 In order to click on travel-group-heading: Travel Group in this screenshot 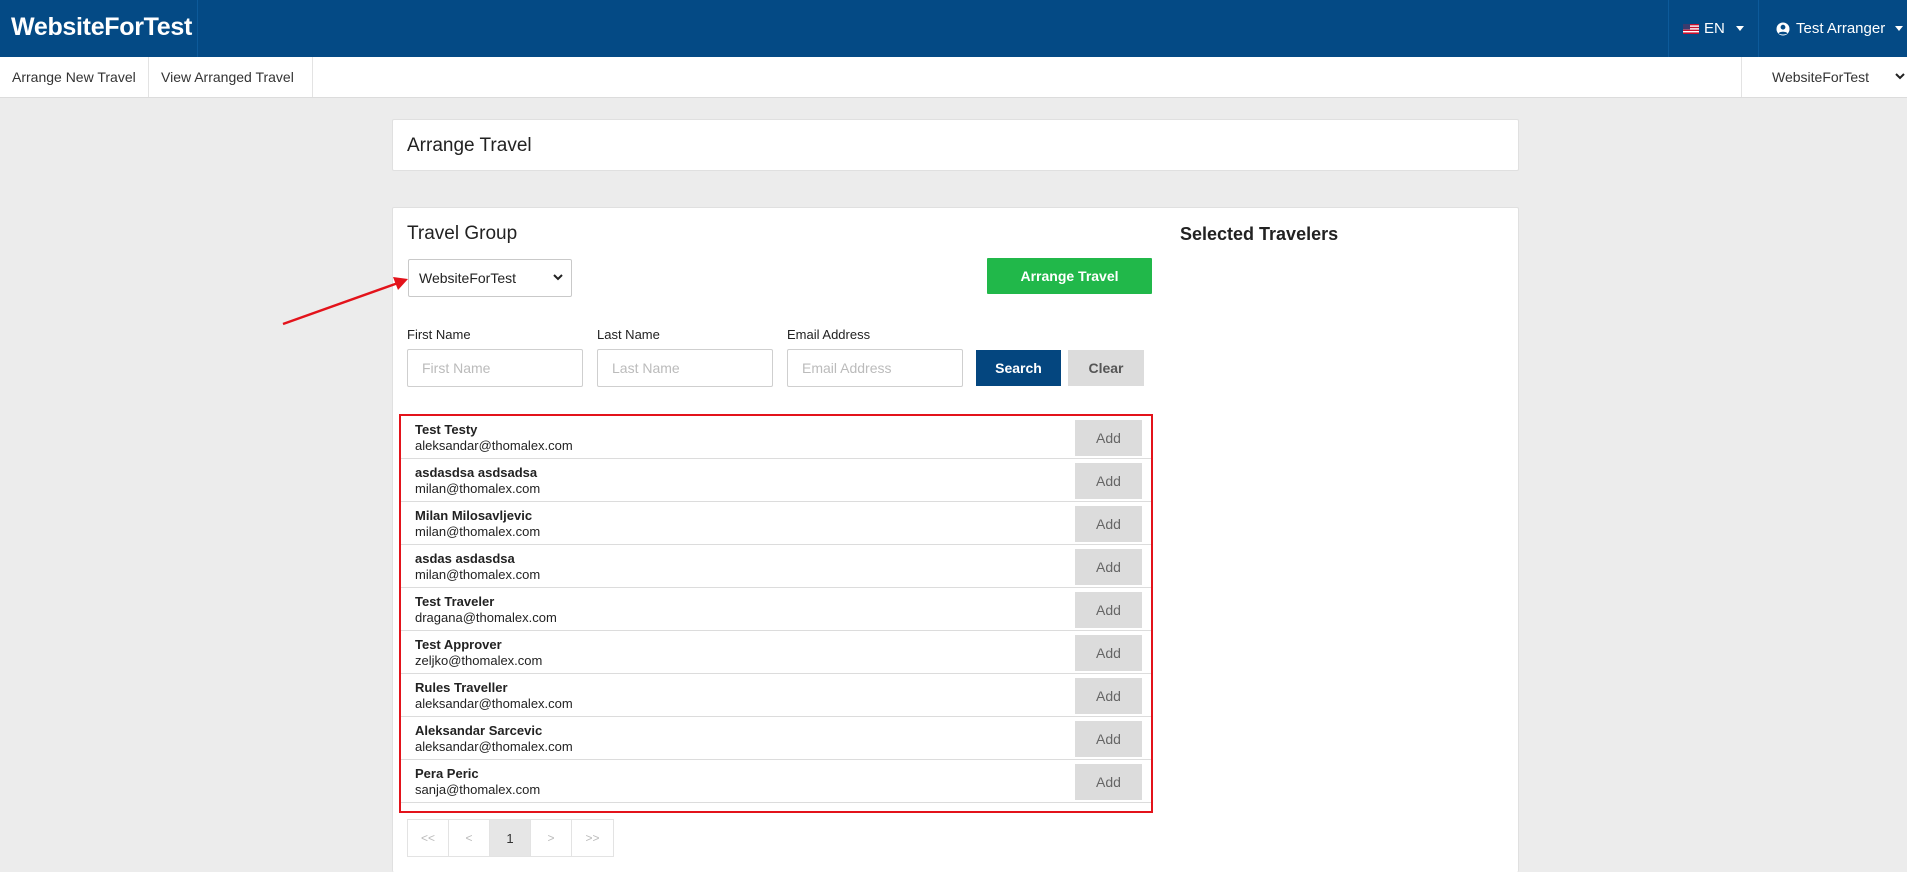, I will do `click(462, 233)`.